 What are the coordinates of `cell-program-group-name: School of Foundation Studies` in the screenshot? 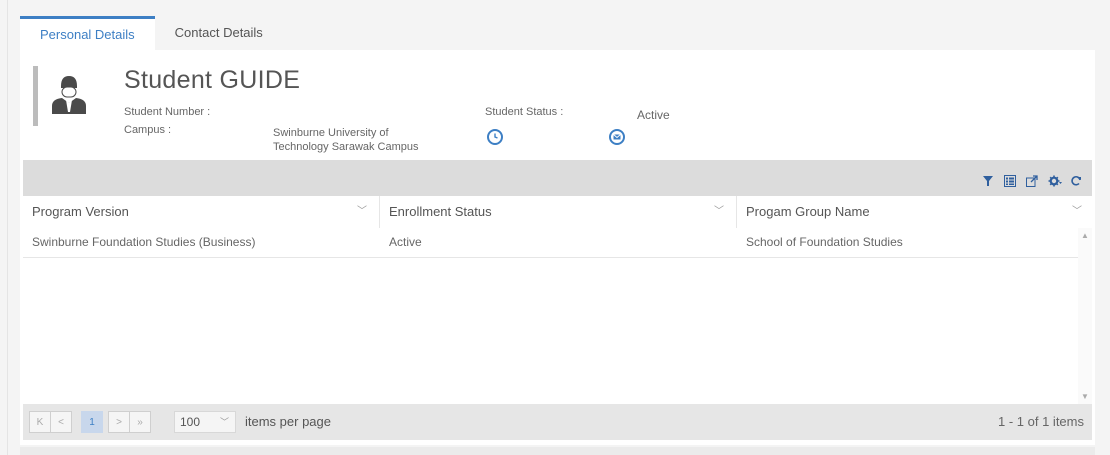 It's located at (824, 242).